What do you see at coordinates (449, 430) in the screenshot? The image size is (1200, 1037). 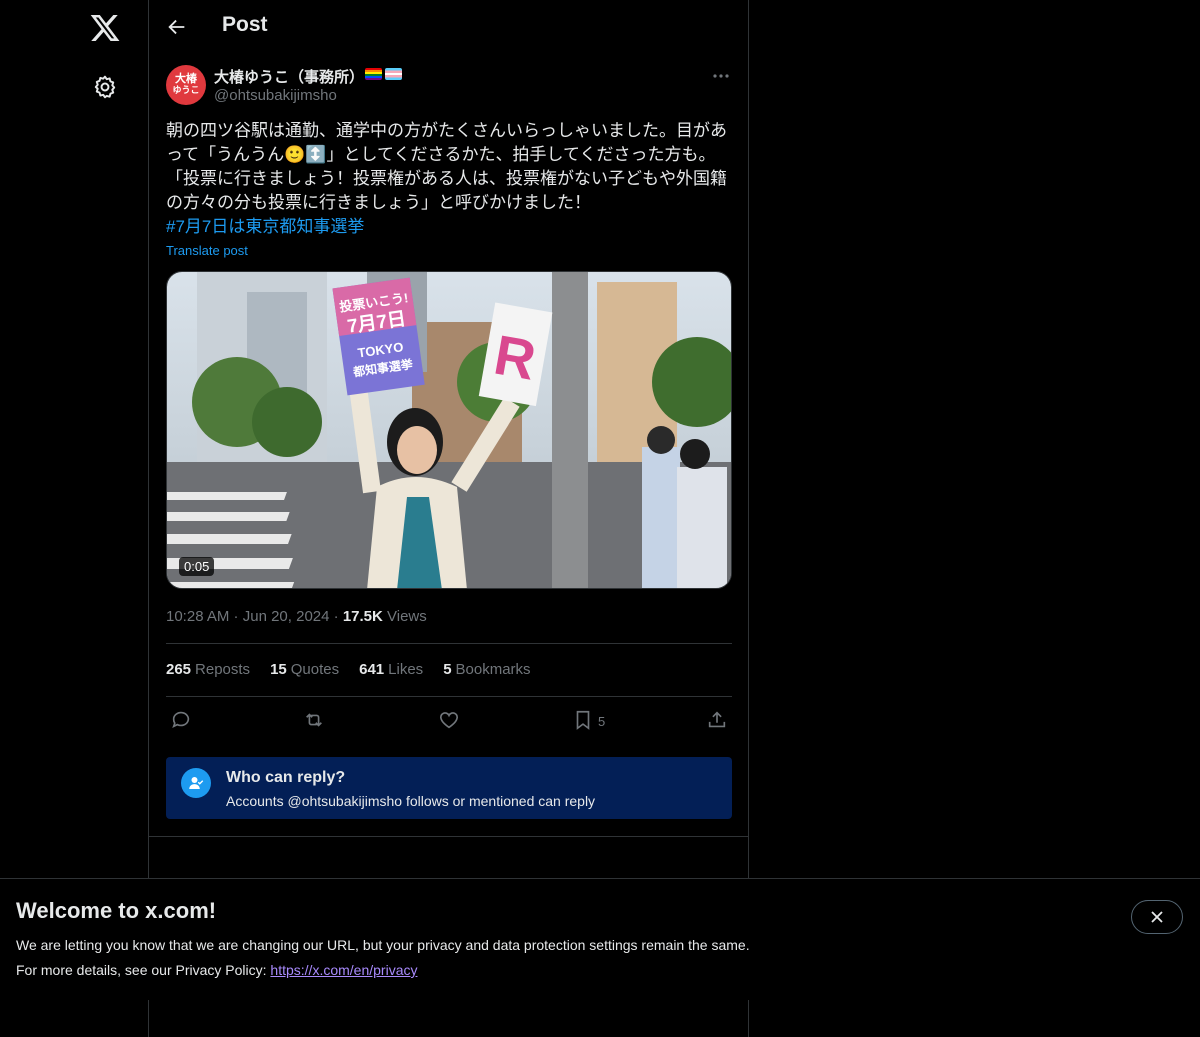 I see `video-player: 投票いこう! 7月7日 TOKYO 都知事選挙 R 0:05` at bounding box center [449, 430].